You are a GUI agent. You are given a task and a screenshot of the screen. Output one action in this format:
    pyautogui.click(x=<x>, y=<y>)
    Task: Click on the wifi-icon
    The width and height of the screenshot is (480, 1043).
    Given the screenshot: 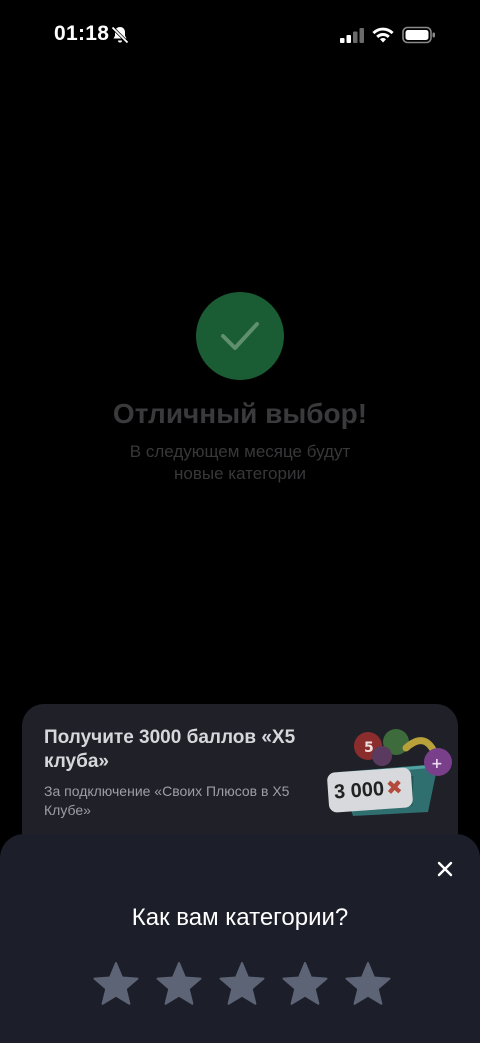 What is the action you would take?
    pyautogui.click(x=383, y=35)
    